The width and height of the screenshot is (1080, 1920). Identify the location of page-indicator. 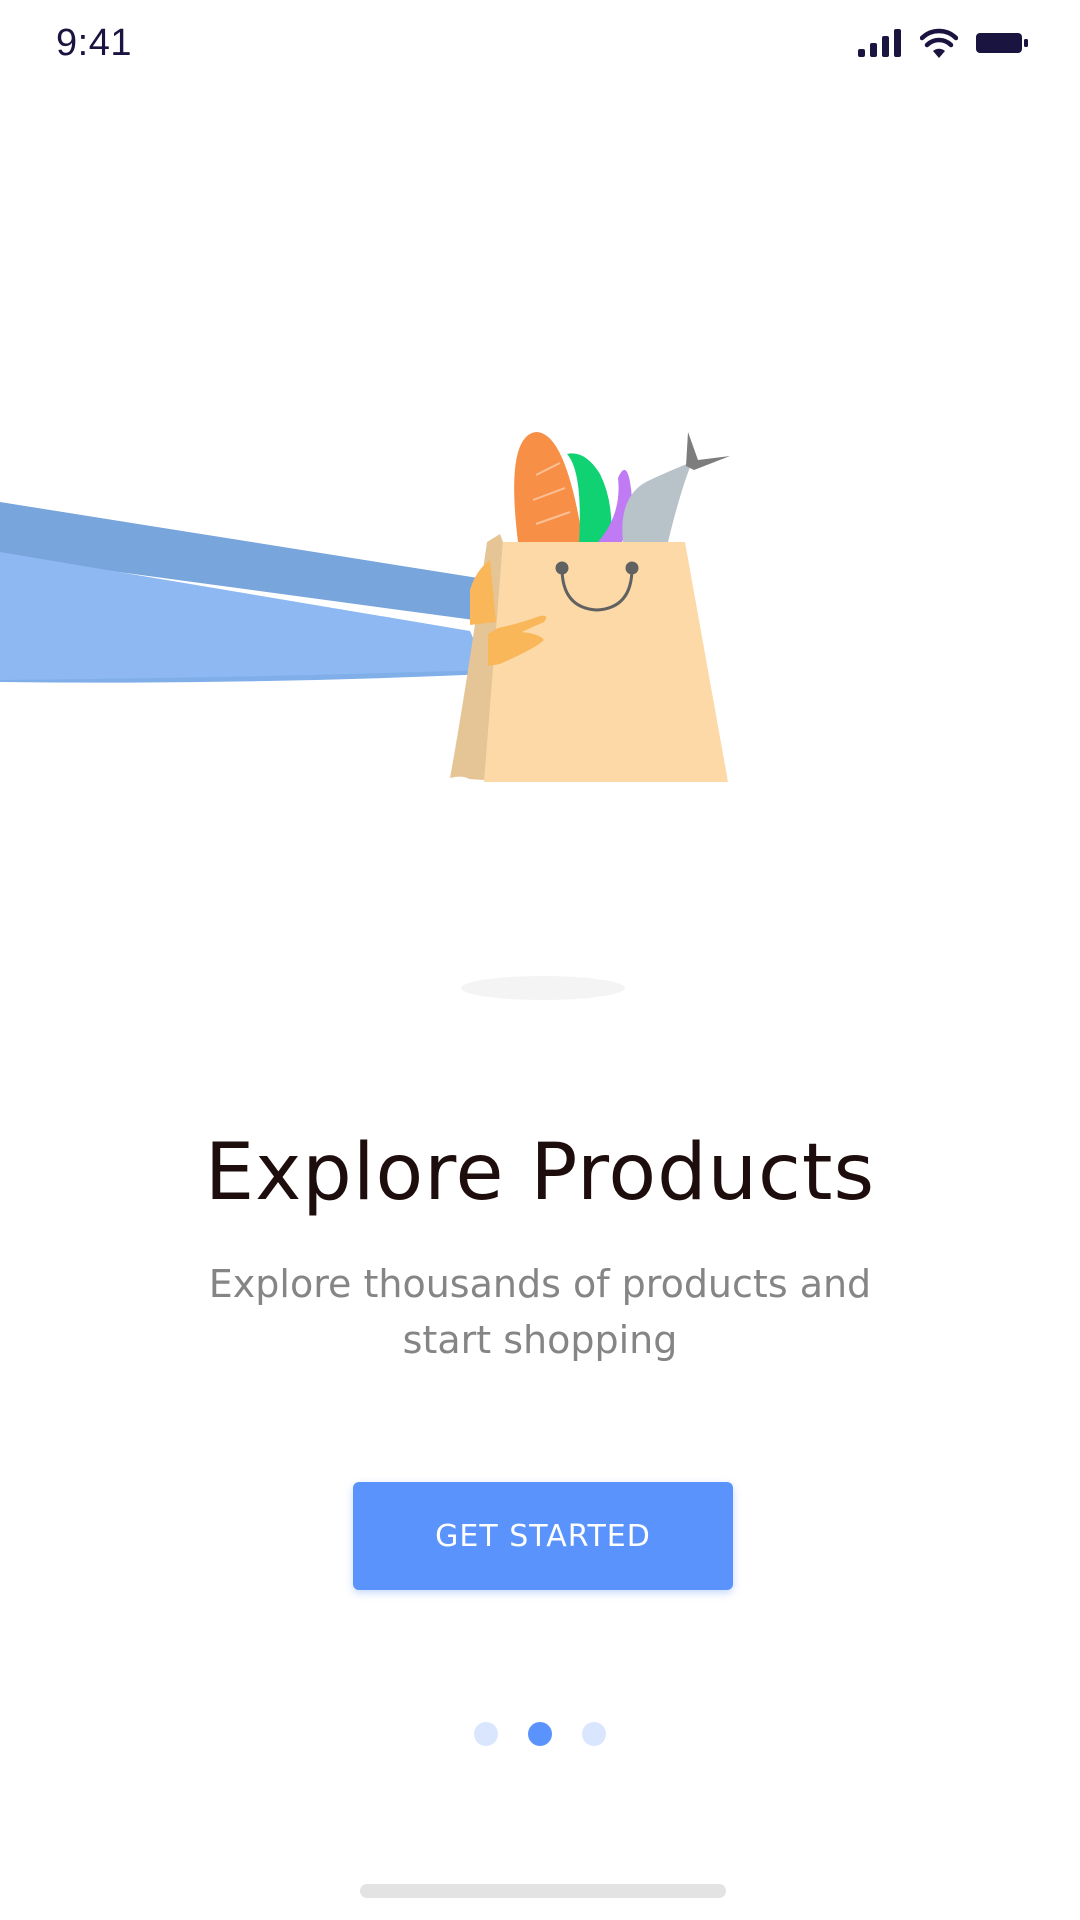
(540, 1734).